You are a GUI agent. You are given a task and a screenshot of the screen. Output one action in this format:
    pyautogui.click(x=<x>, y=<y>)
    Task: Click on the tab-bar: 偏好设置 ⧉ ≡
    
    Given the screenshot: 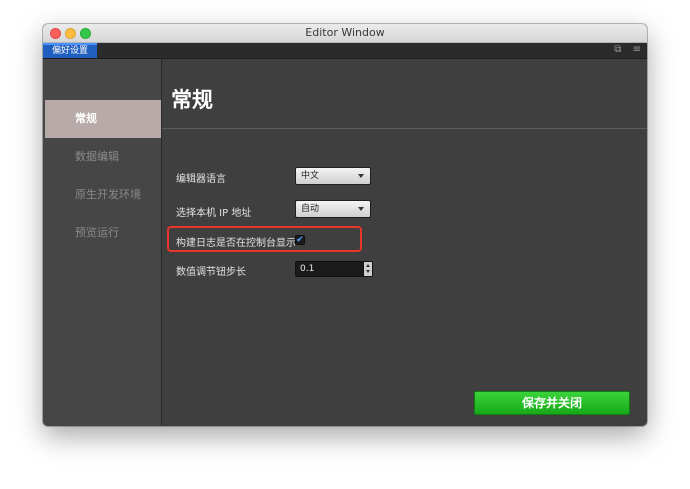 What is the action you would take?
    pyautogui.click(x=345, y=51)
    